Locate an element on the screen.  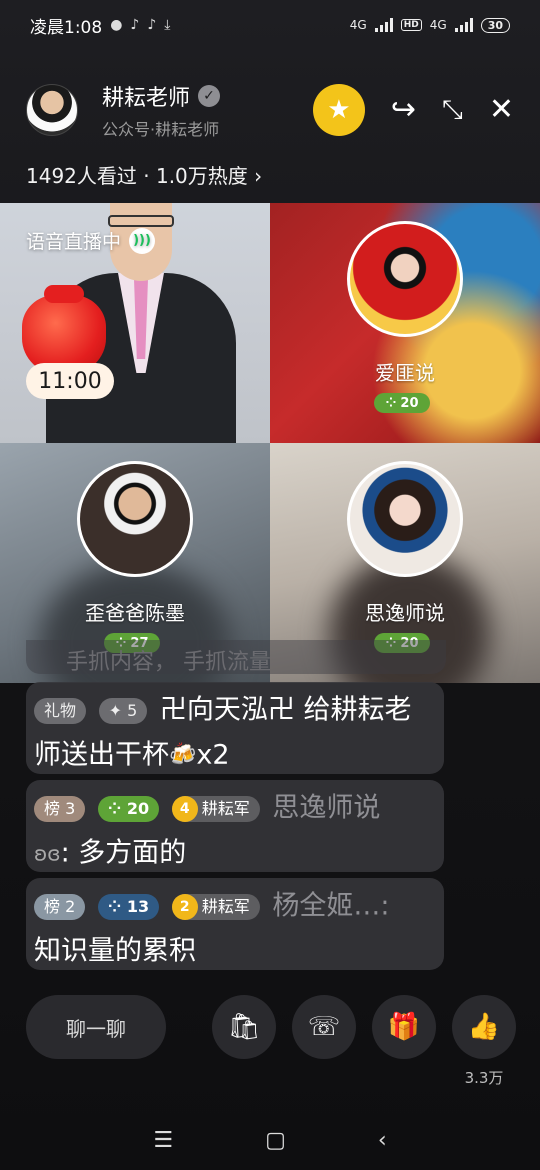
fan-level-star-icon: 2 is located at coordinates (184, 906).